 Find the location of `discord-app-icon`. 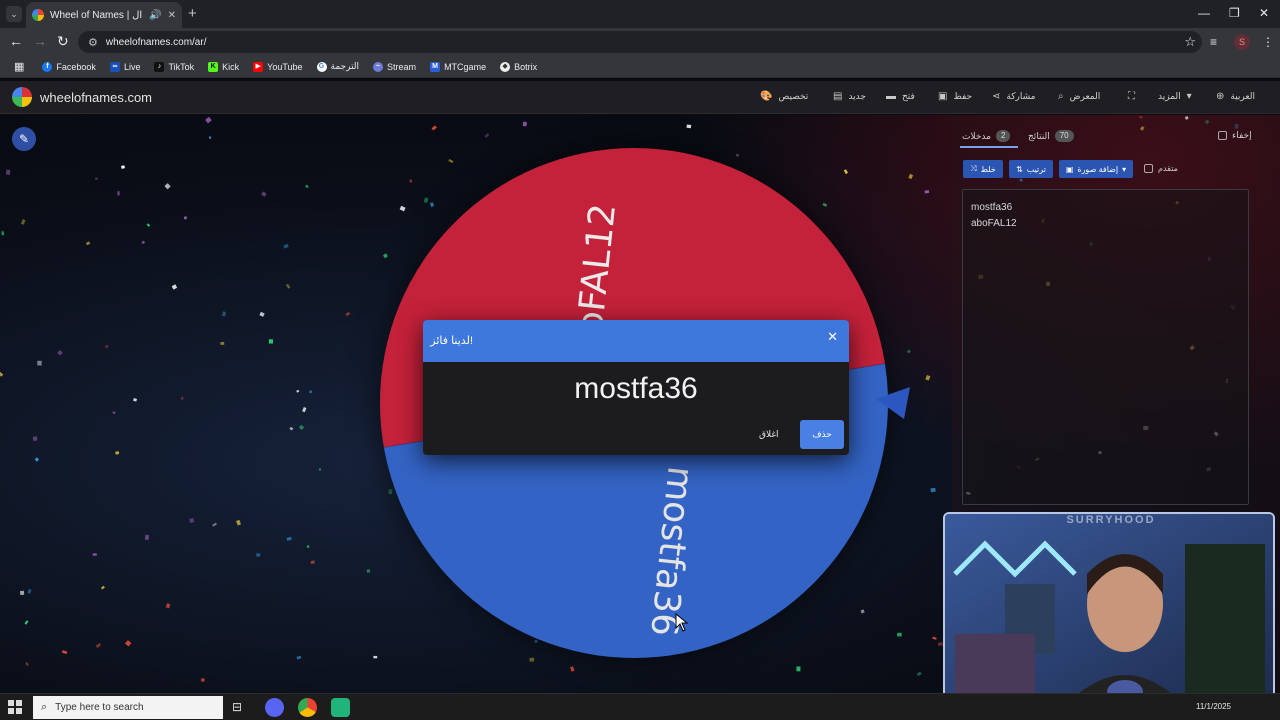

discord-app-icon is located at coordinates (274, 707).